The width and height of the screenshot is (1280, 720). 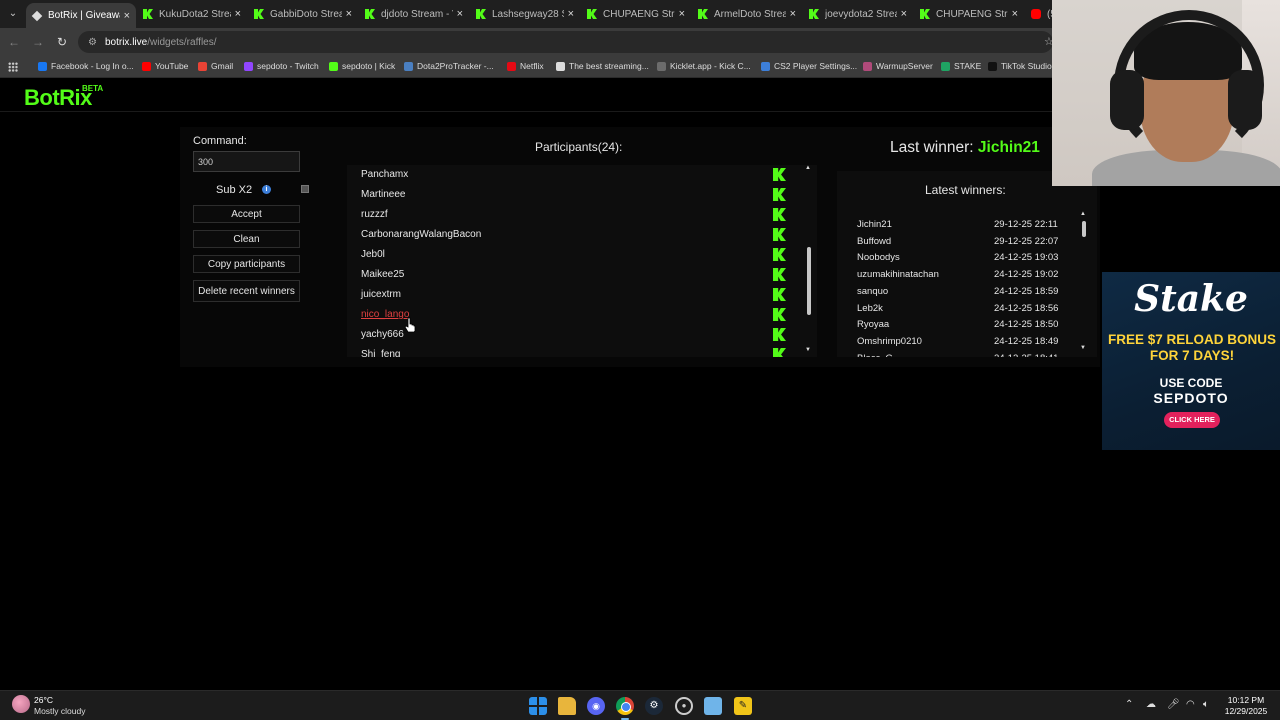 What do you see at coordinates (192, 14) in the screenshot?
I see `browser-tab: KukuDota2 Stream ×` at bounding box center [192, 14].